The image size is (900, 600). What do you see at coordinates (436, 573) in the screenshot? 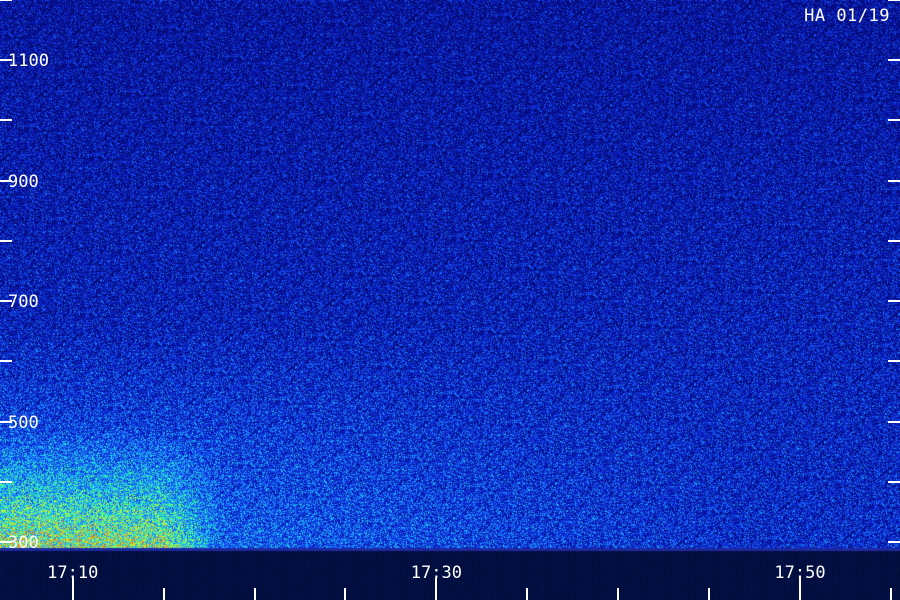
I see `x-tick-label: 17:30` at bounding box center [436, 573].